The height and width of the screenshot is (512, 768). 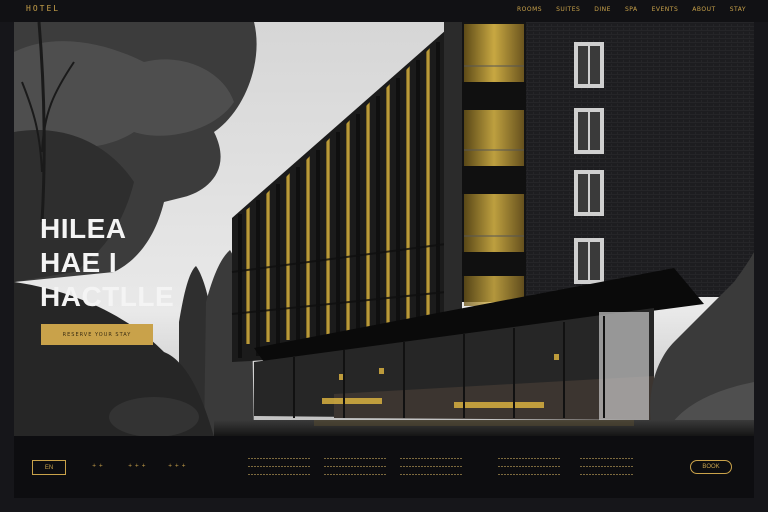 I want to click on headline-line-2: HAE I, so click(x=79, y=262).